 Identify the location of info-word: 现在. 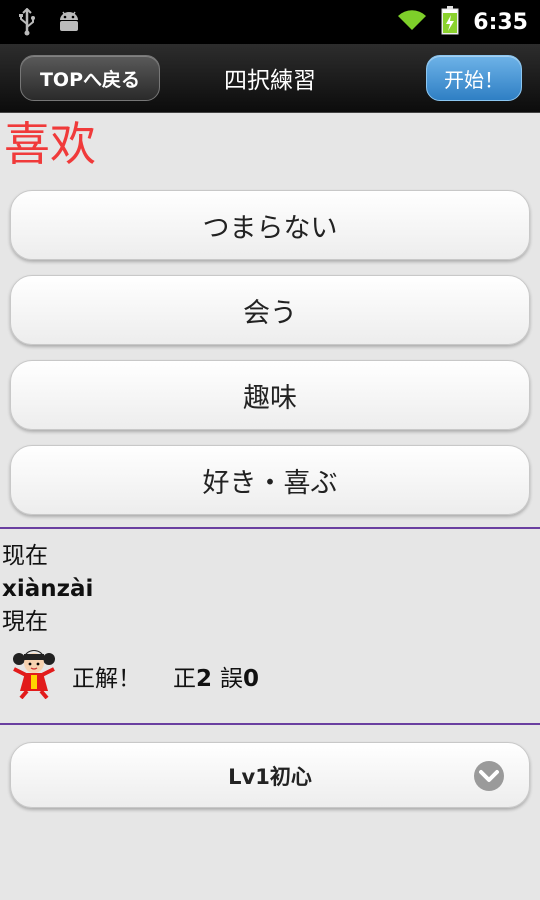
(25, 556).